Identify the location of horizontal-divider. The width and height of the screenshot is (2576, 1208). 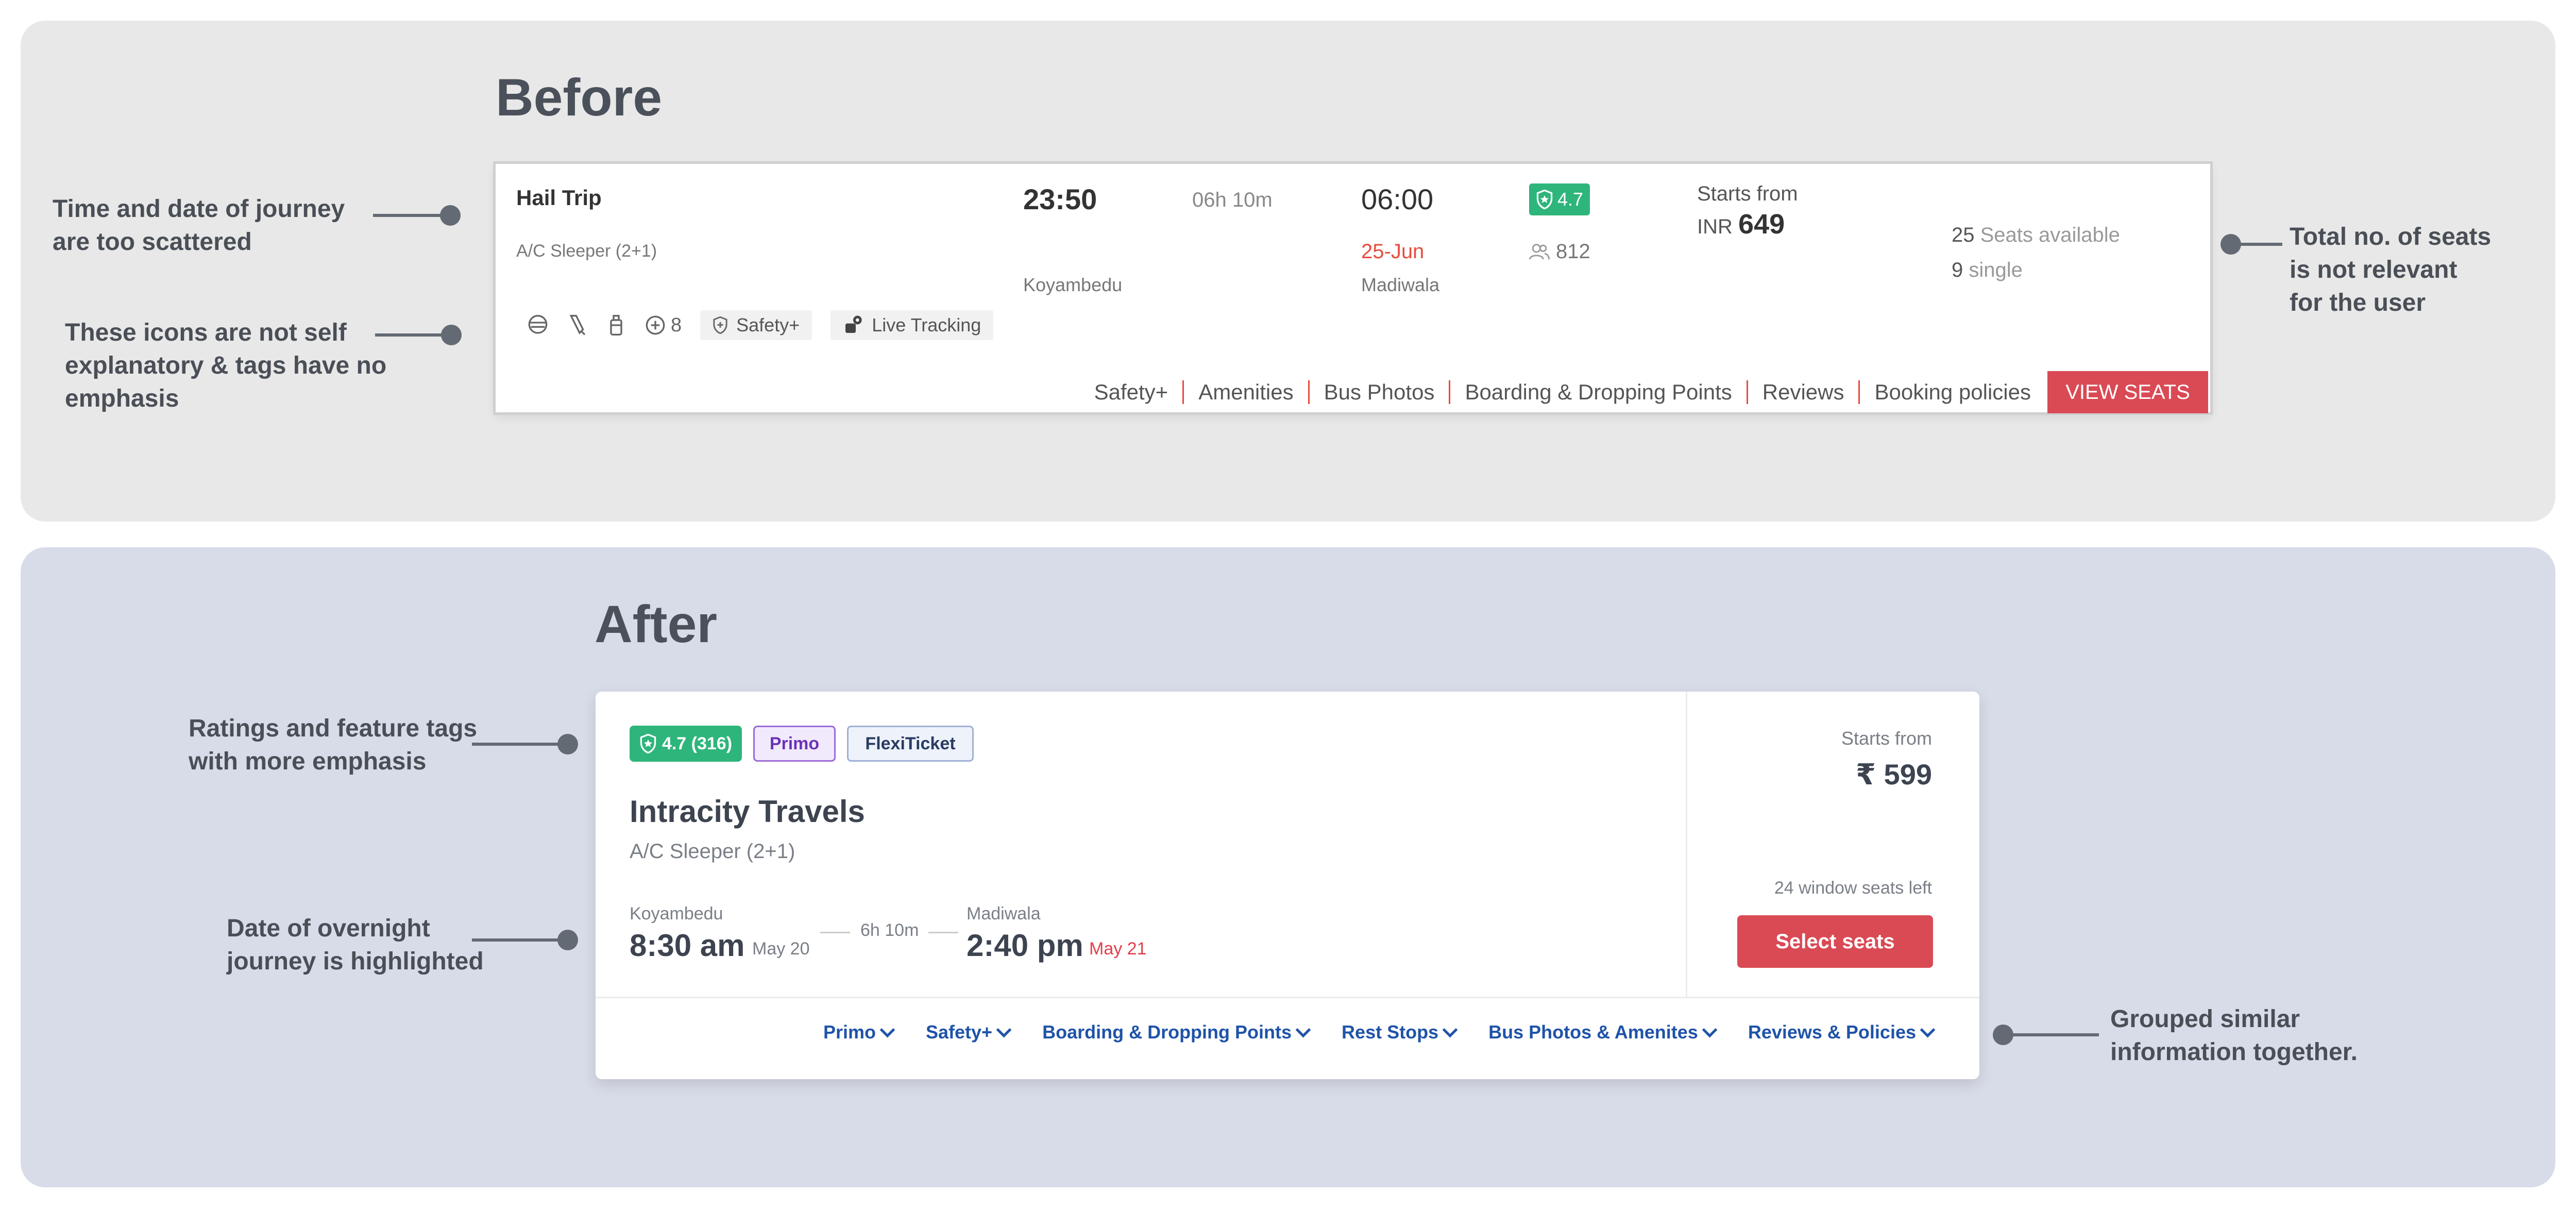
(1287, 997).